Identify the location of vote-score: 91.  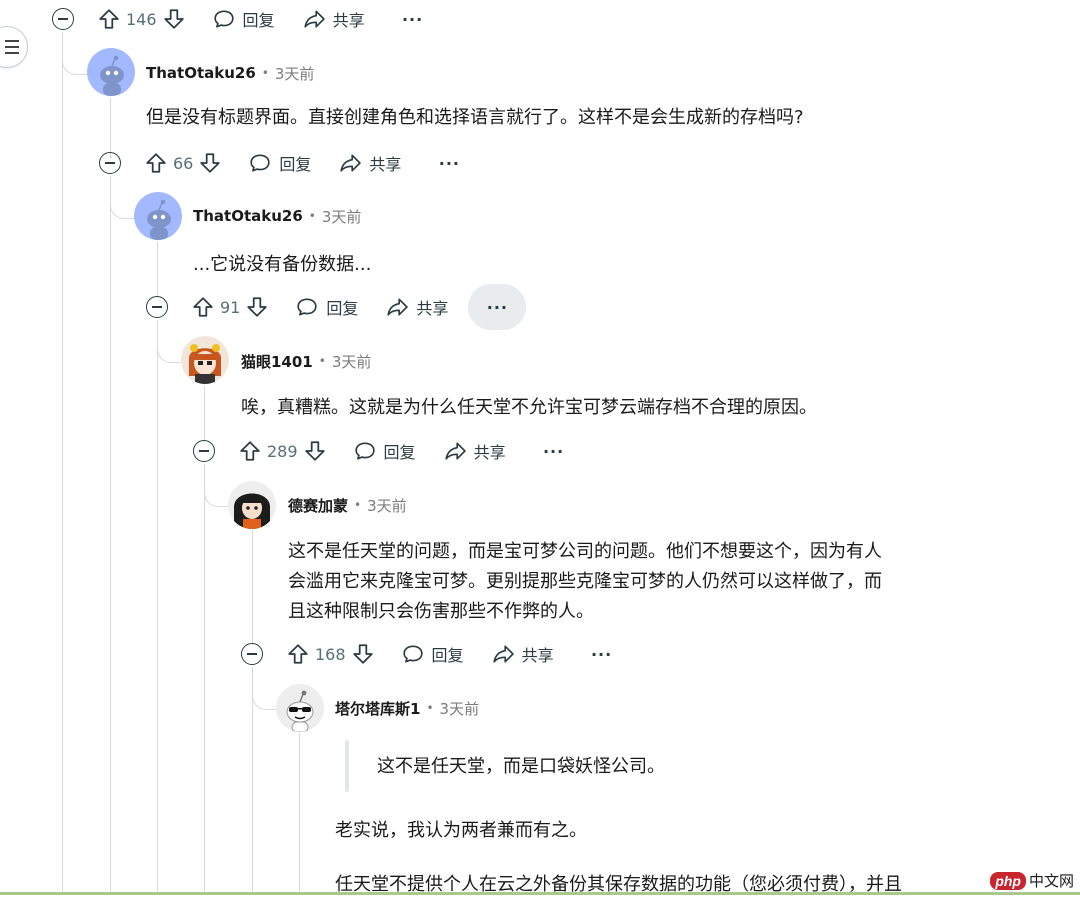
(230, 307).